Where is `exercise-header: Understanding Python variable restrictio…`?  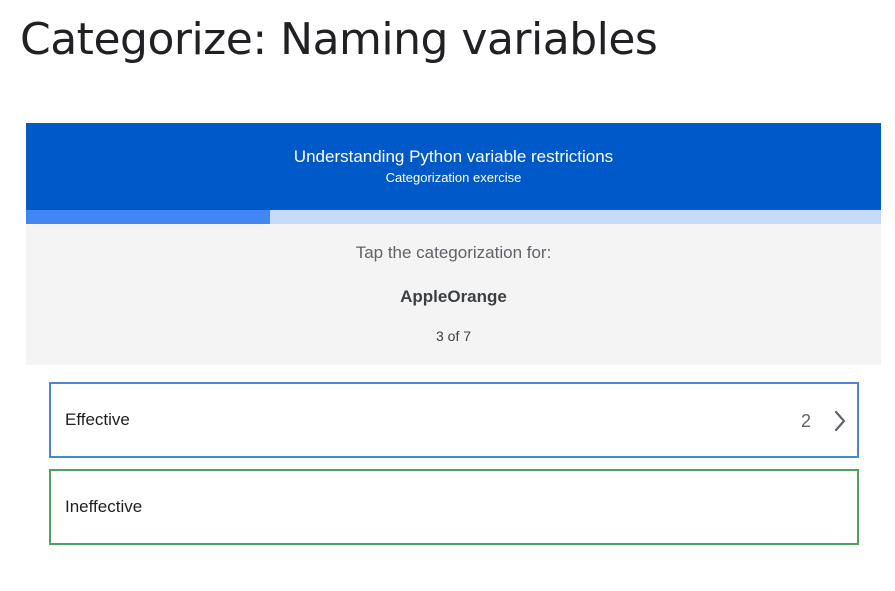 exercise-header: Understanding Python variable restrictio… is located at coordinates (453, 166).